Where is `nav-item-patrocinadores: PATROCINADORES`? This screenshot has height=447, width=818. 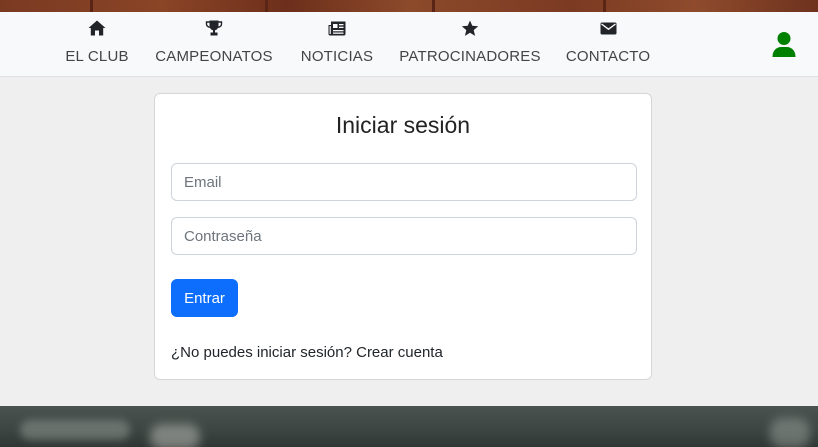
nav-item-patrocinadores: PATROCINADORES is located at coordinates (470, 44).